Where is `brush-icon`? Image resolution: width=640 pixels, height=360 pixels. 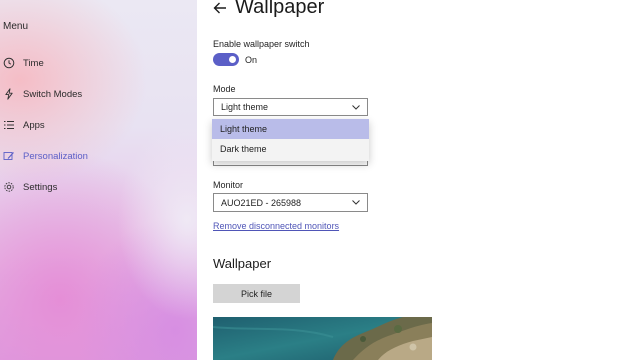
brush-icon is located at coordinates (9, 156).